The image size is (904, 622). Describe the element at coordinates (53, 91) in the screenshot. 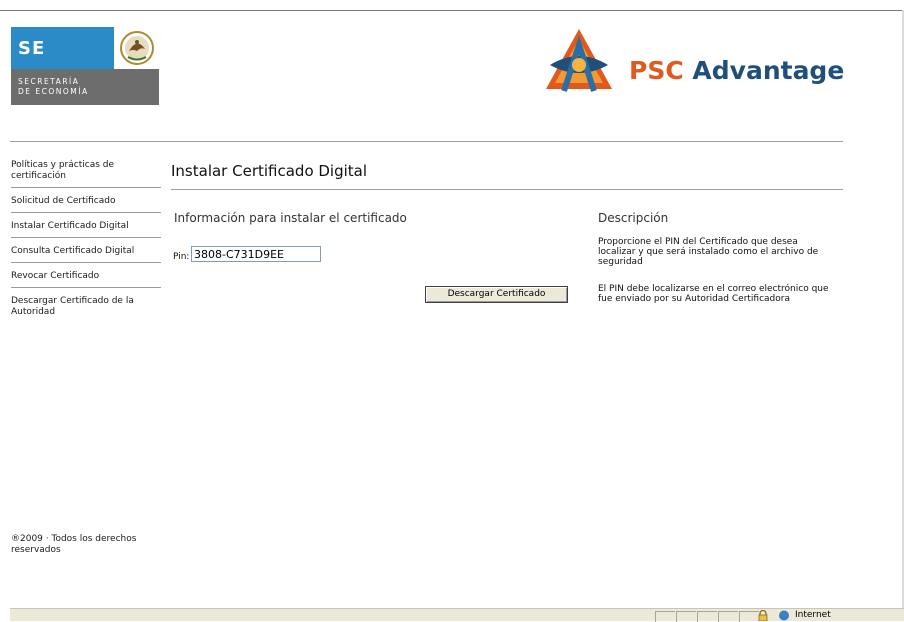

I see `se-logo-line2: DE ECONOMÍA` at that location.